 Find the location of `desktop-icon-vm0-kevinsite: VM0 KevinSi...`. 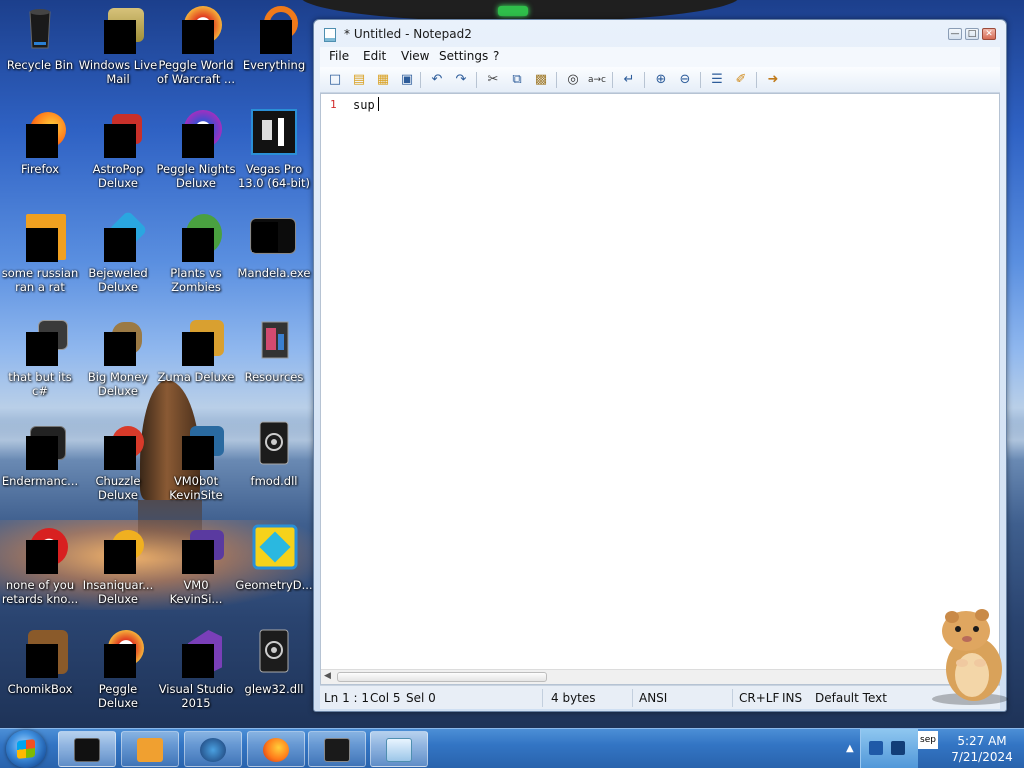

desktop-icon-vm0-kevinsite: VM0 KevinSi... is located at coordinates (196, 565).